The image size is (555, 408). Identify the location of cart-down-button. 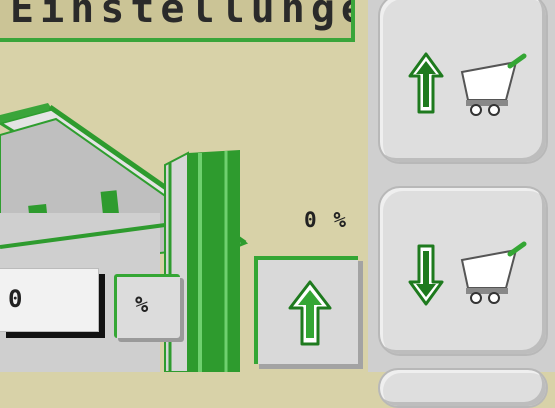
(463, 271).